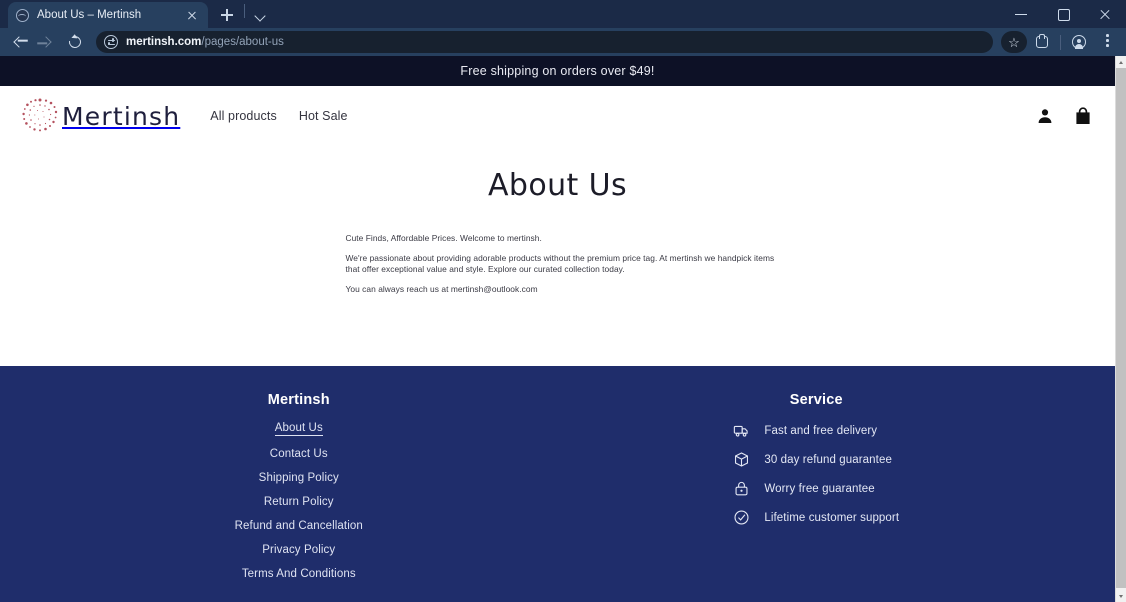 Image resolution: width=1126 pixels, height=602 pixels. What do you see at coordinates (298, 550) in the screenshot?
I see `footer-link-privacy-policy: Privacy Policy` at bounding box center [298, 550].